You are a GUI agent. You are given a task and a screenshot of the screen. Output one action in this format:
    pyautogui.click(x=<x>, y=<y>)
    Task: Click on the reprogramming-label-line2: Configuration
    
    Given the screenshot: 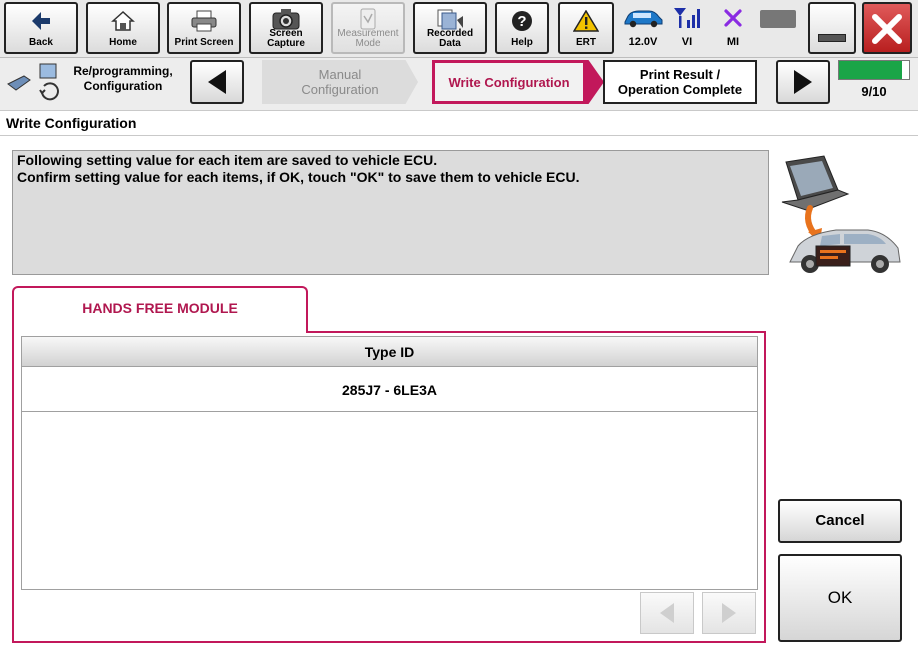 What is the action you would take?
    pyautogui.click(x=123, y=86)
    